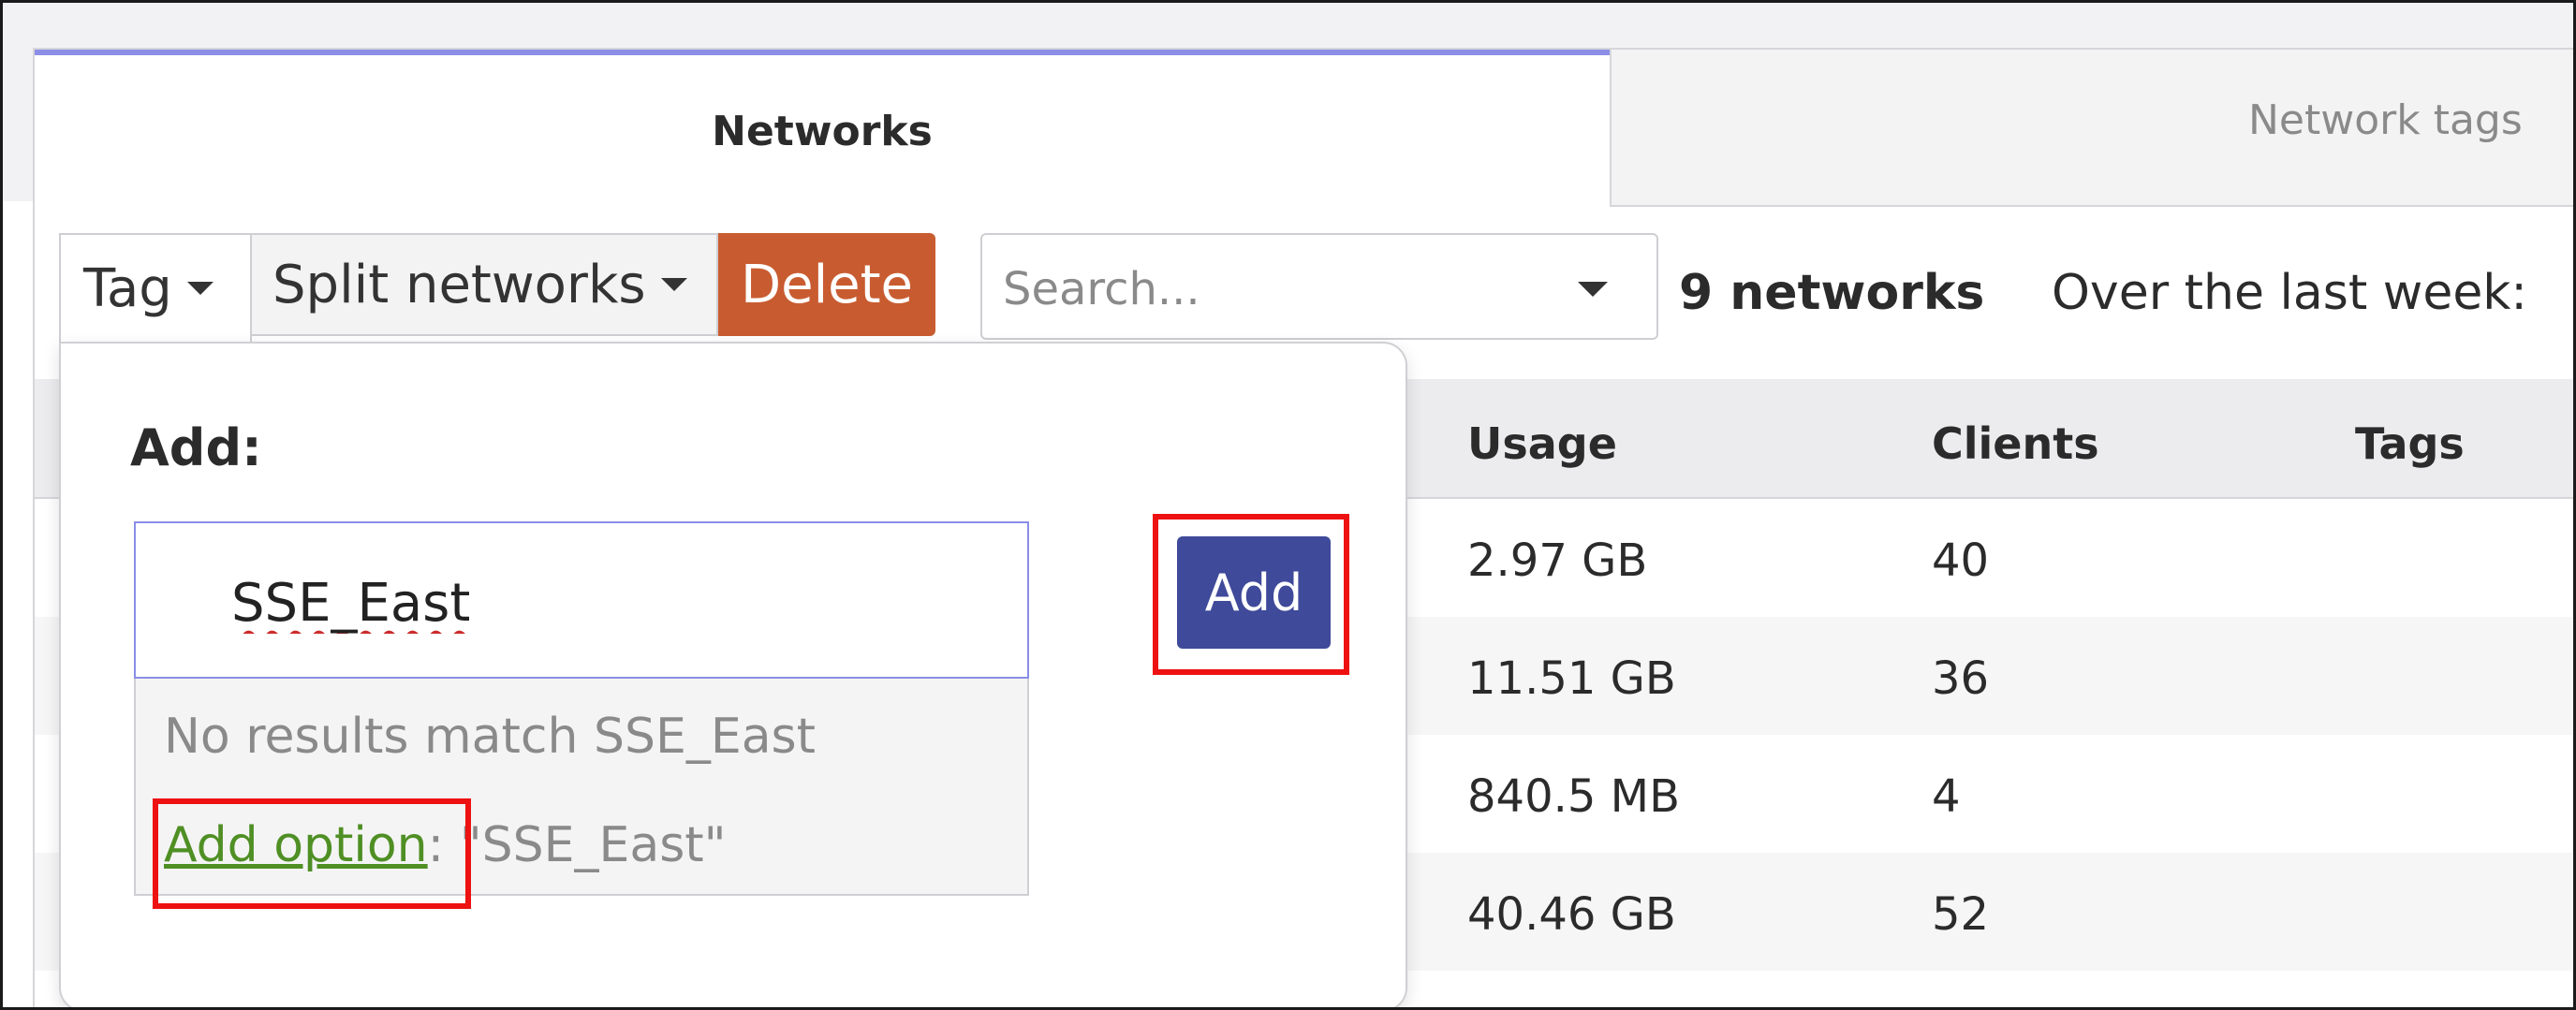 Image resolution: width=2576 pixels, height=1010 pixels. Describe the element at coordinates (18, 125) in the screenshot. I see `left-strip` at that location.